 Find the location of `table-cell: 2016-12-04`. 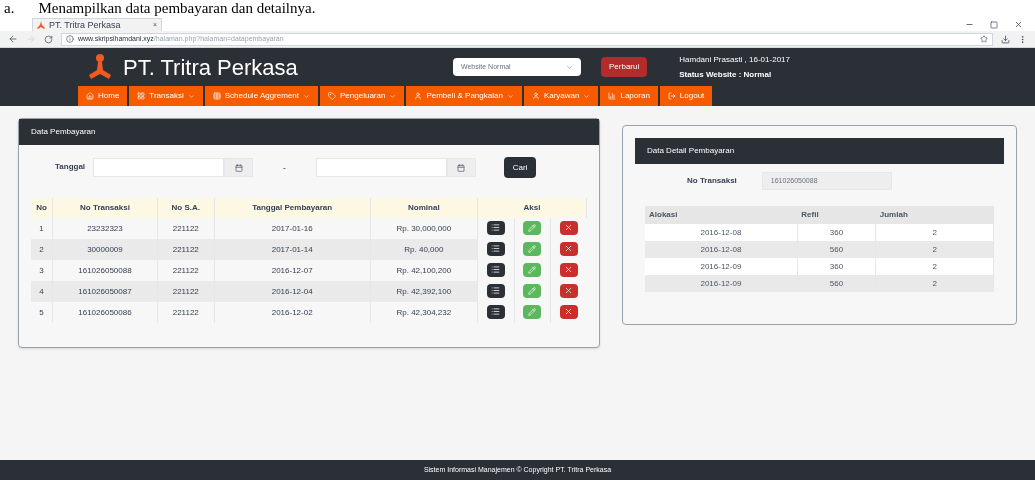

table-cell: 2016-12-04 is located at coordinates (292, 291).